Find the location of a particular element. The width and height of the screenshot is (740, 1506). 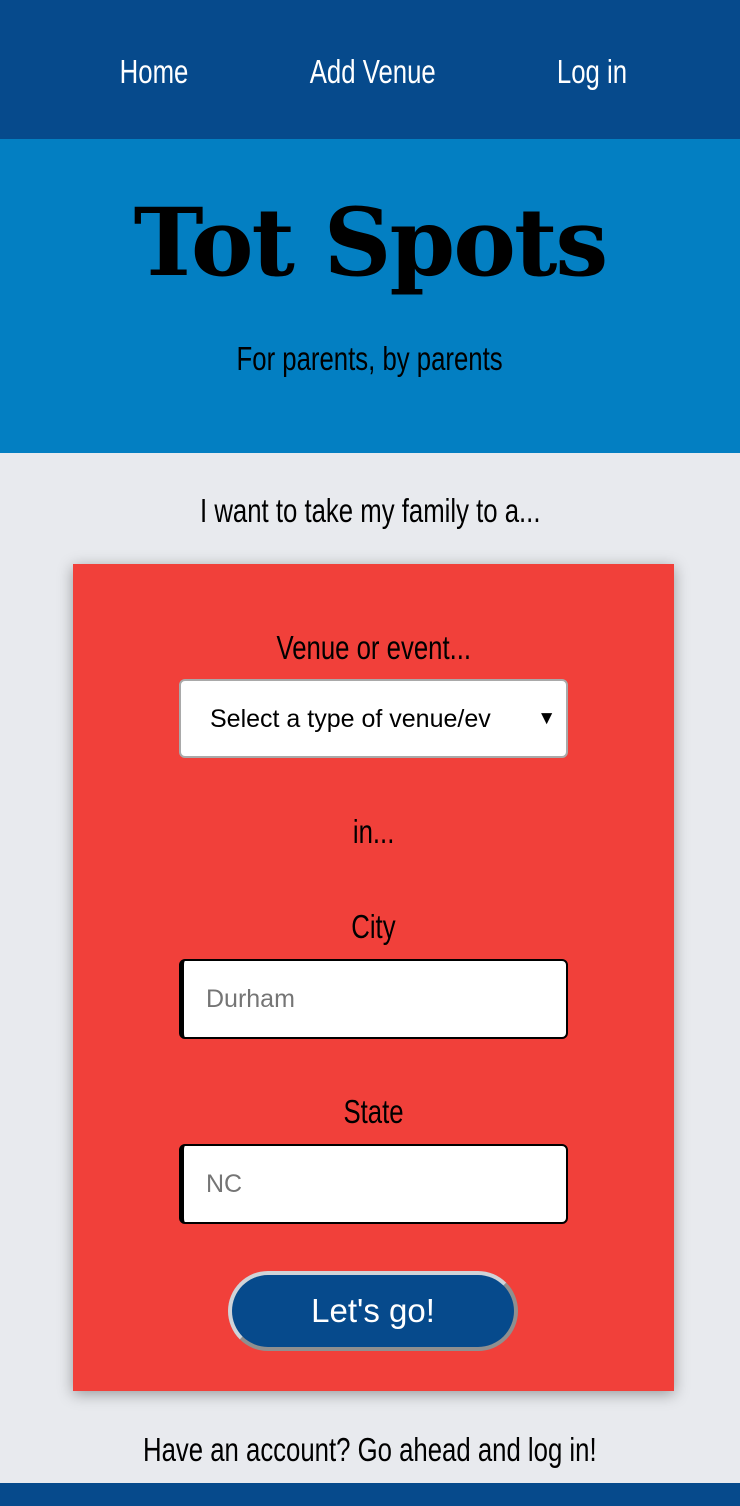

venue-type-select-value: Select a type of venue/ev is located at coordinates (350, 719).